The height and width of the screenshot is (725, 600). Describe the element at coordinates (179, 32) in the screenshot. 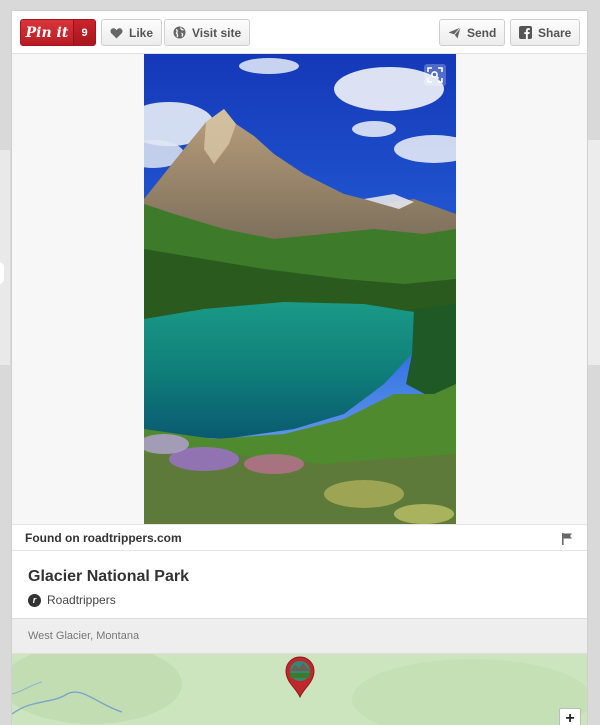

I see `globe-icon` at that location.